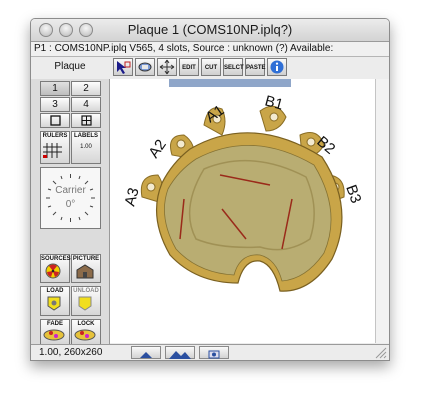 The height and width of the screenshot is (413, 425). I want to click on info-button, so click(277, 67).